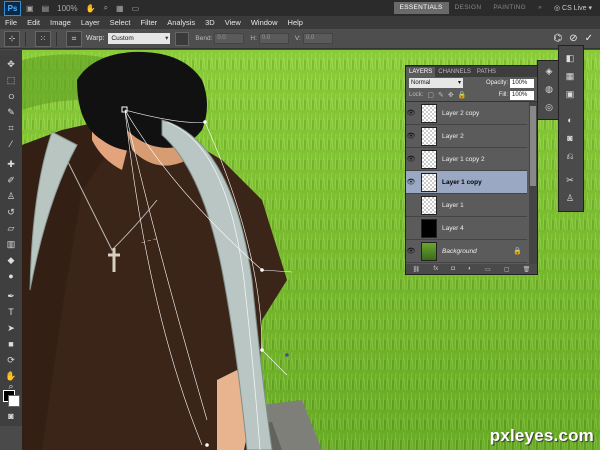 The image size is (600, 450). Describe the element at coordinates (522, 83) in the screenshot. I see `opacity-field: 100%` at that location.